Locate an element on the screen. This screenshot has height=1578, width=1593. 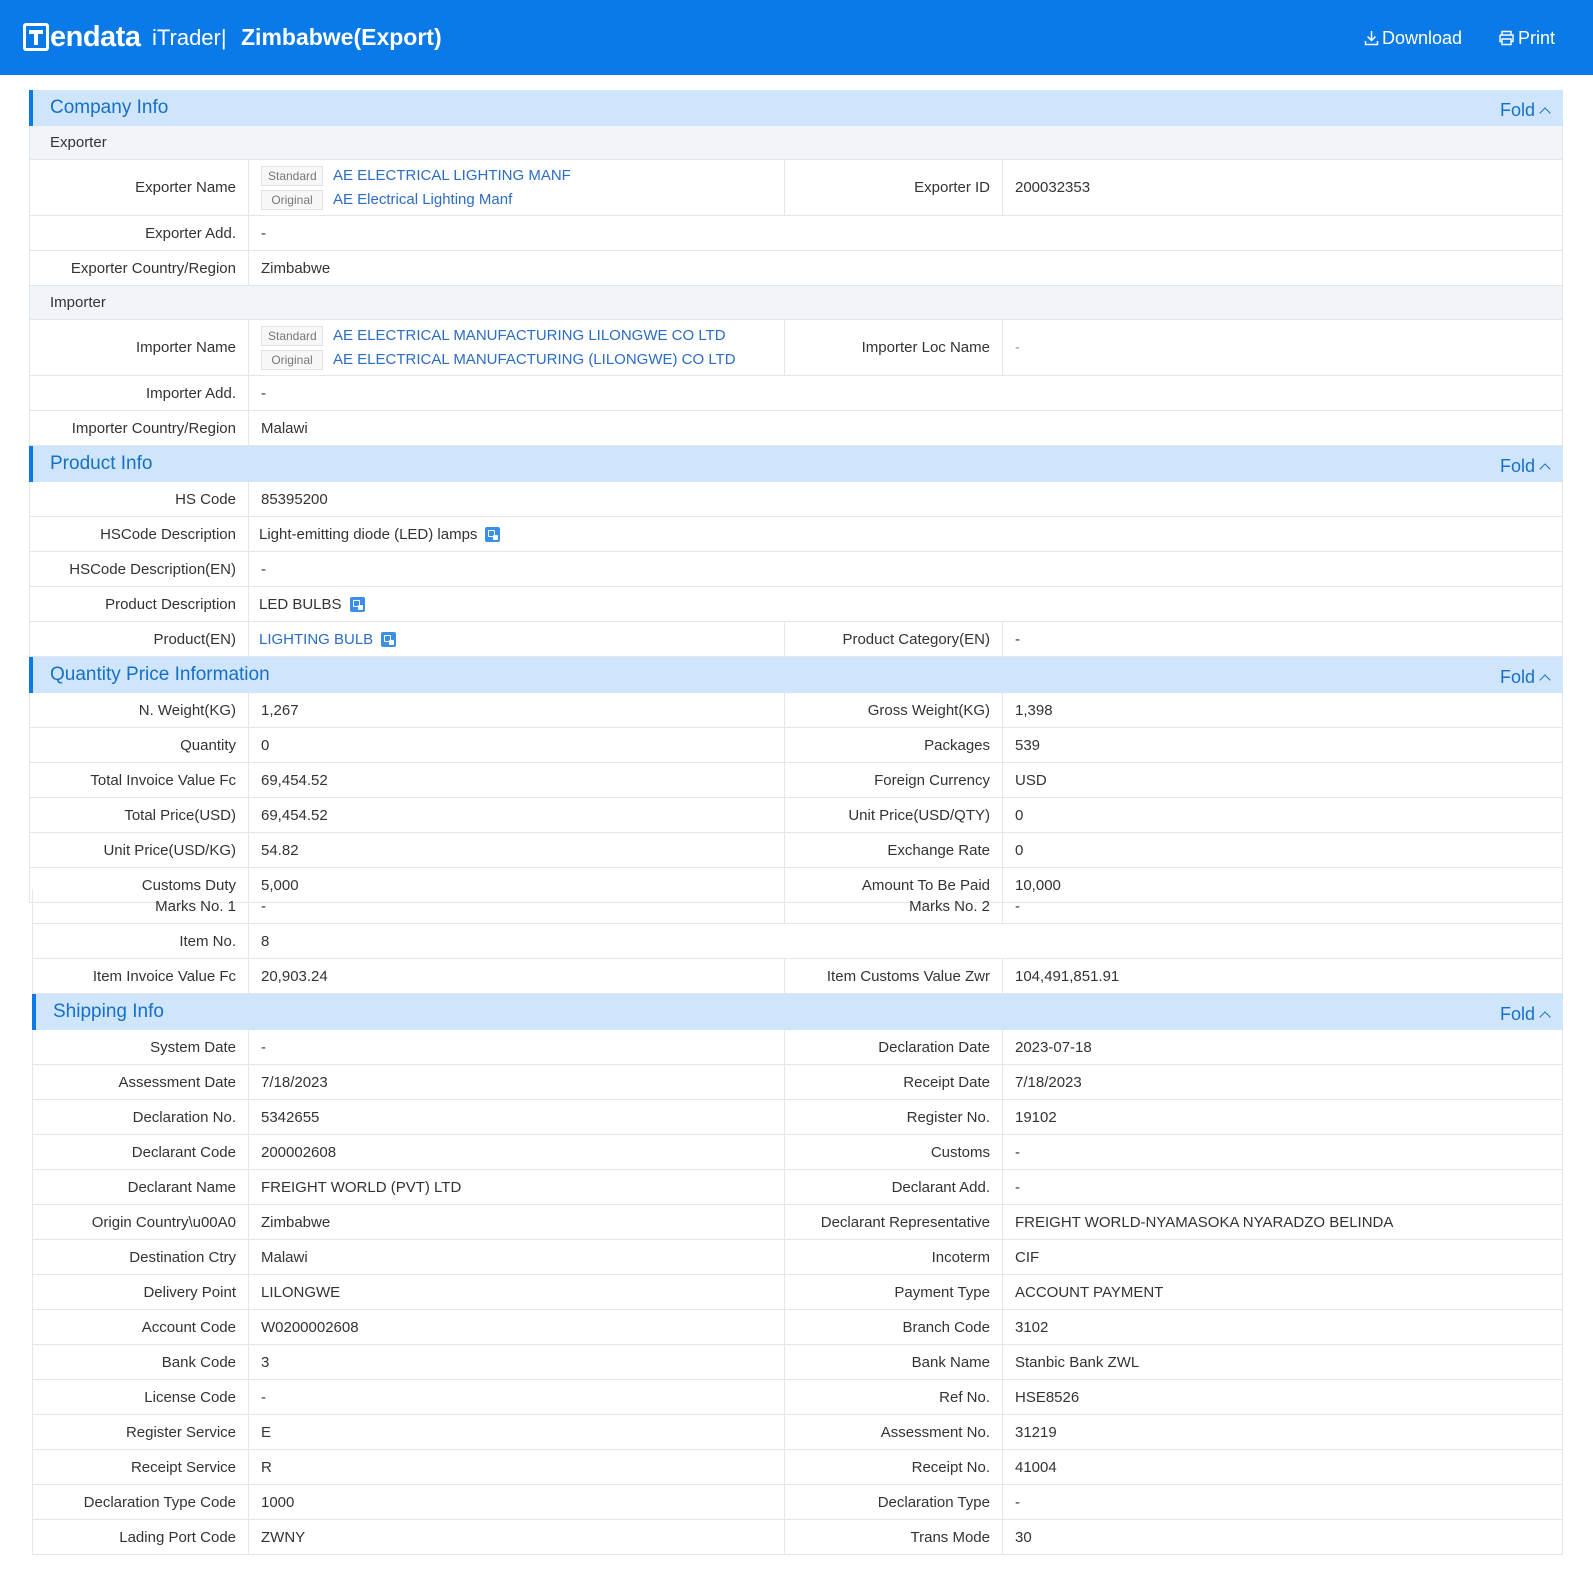
print-label: Print is located at coordinates (1537, 38).